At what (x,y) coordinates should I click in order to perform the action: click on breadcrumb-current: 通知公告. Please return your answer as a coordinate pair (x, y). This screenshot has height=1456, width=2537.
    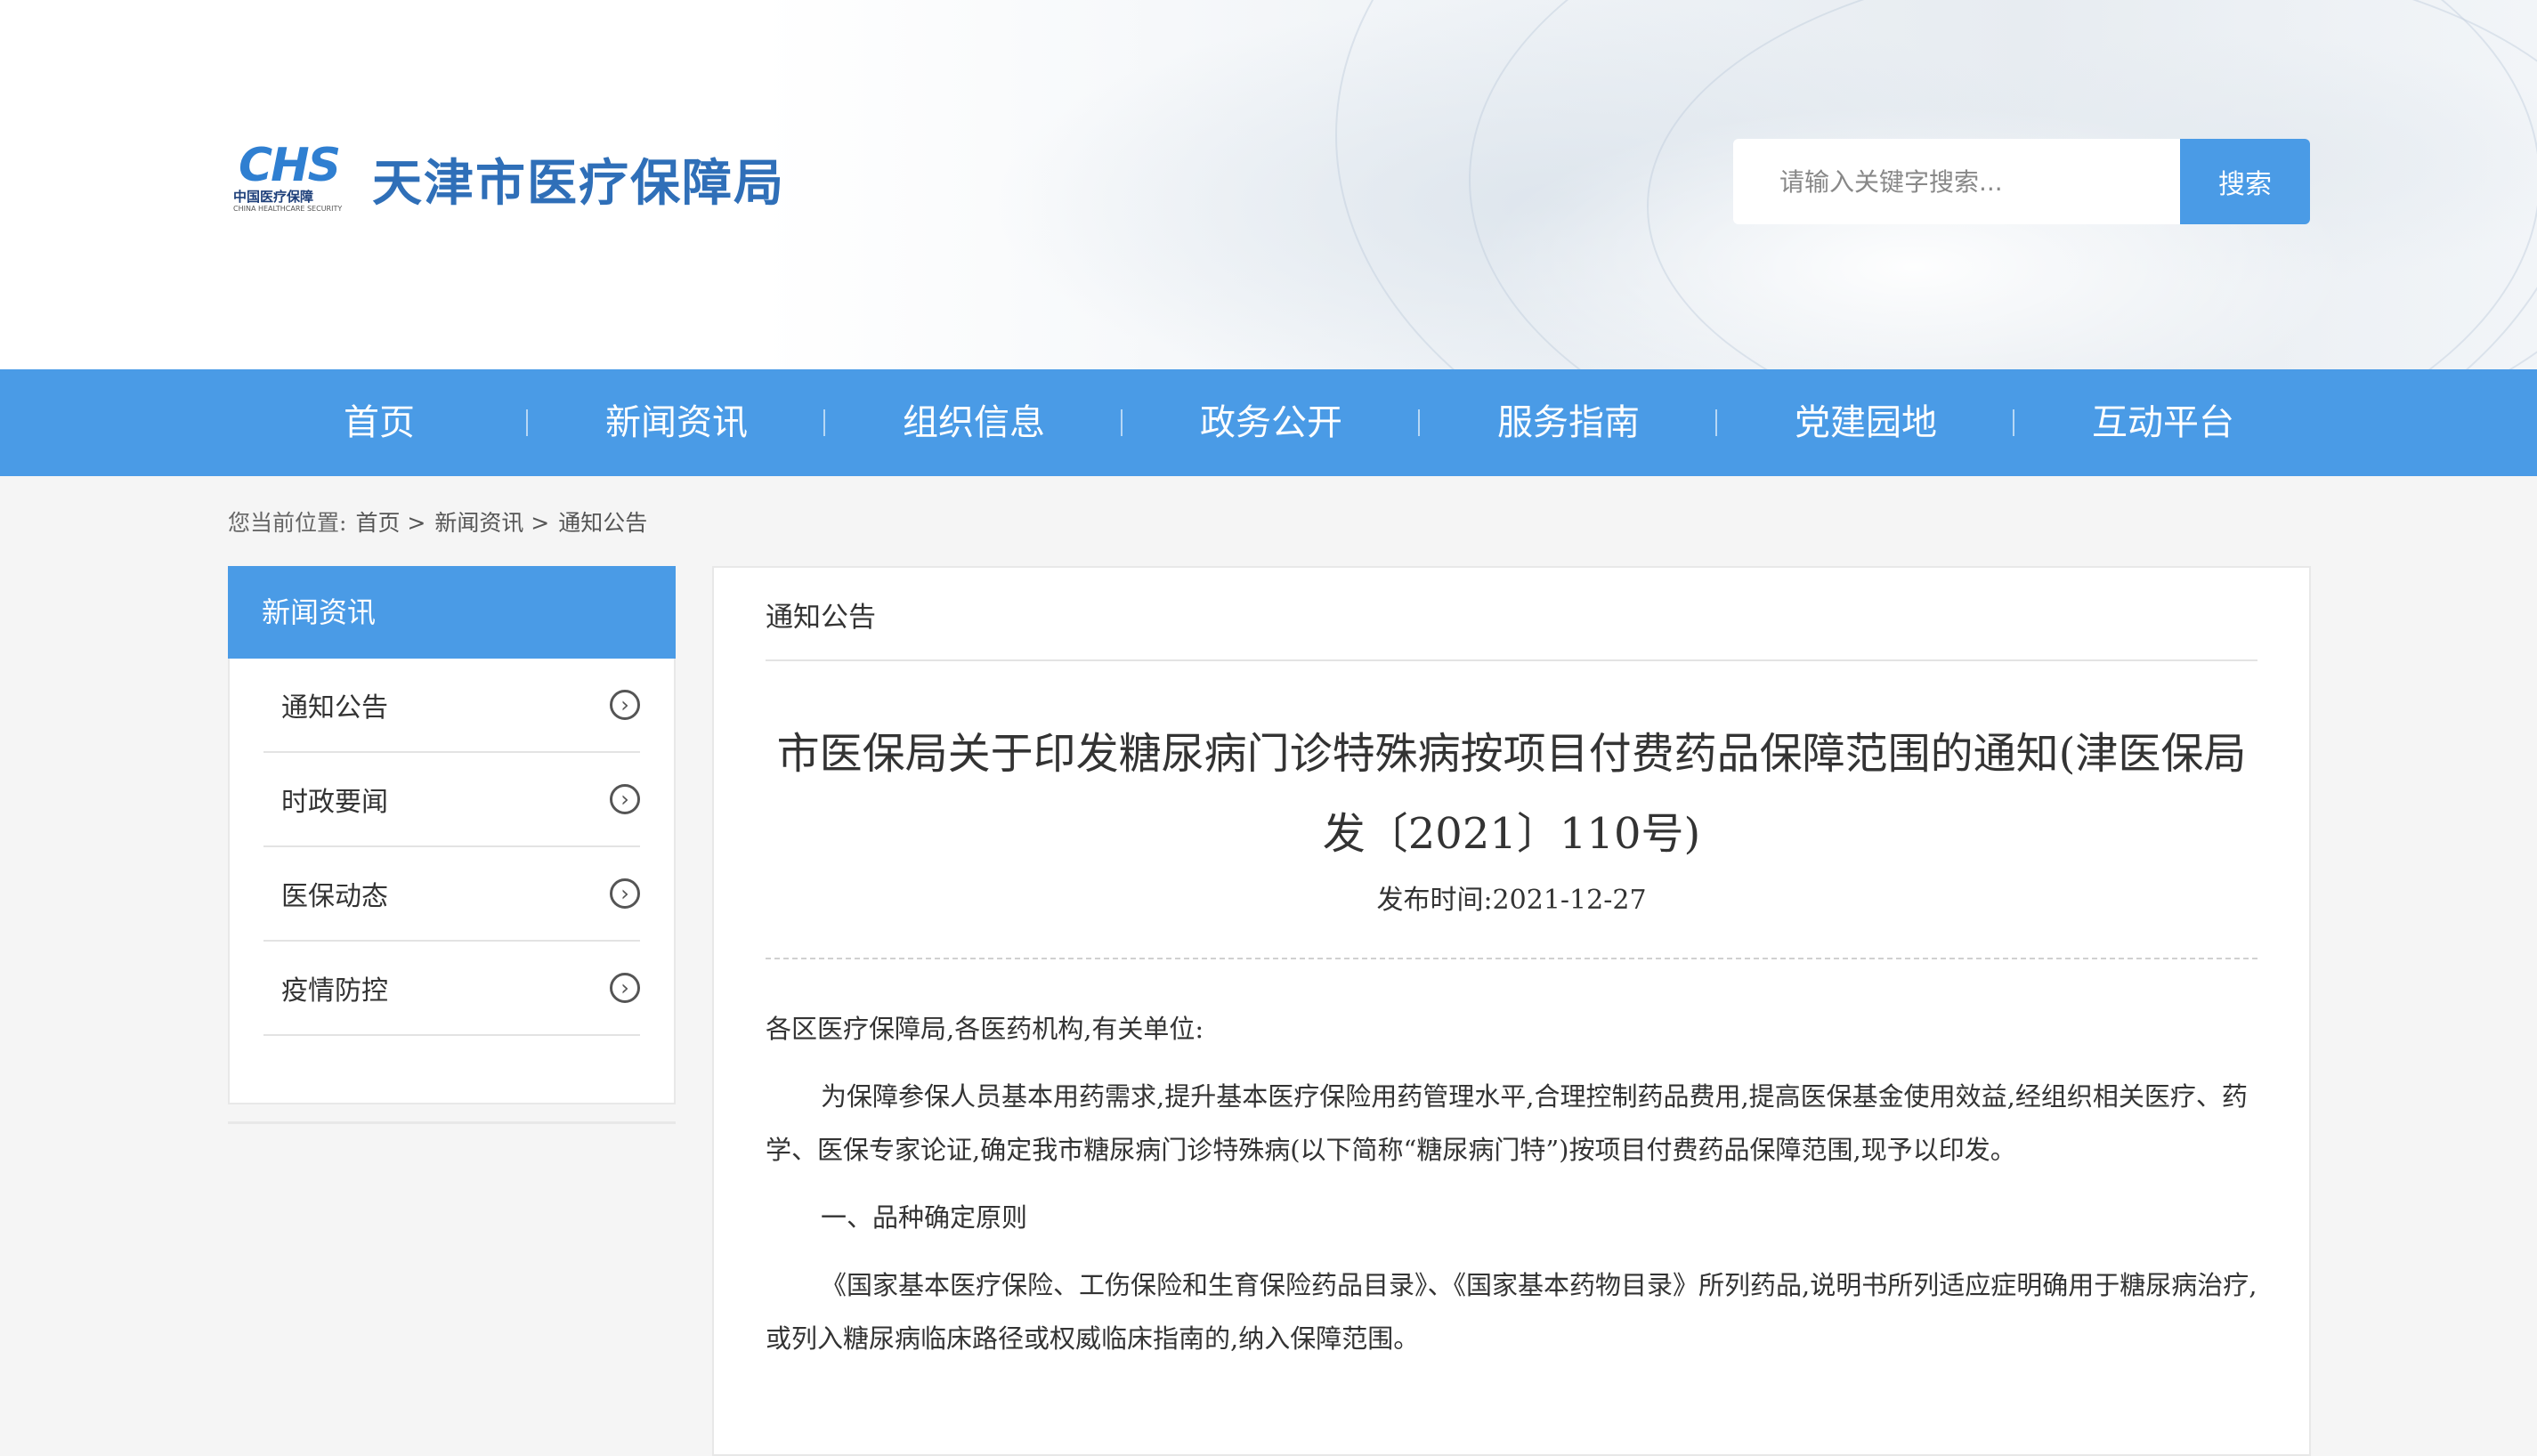
    Looking at the image, I should click on (602, 522).